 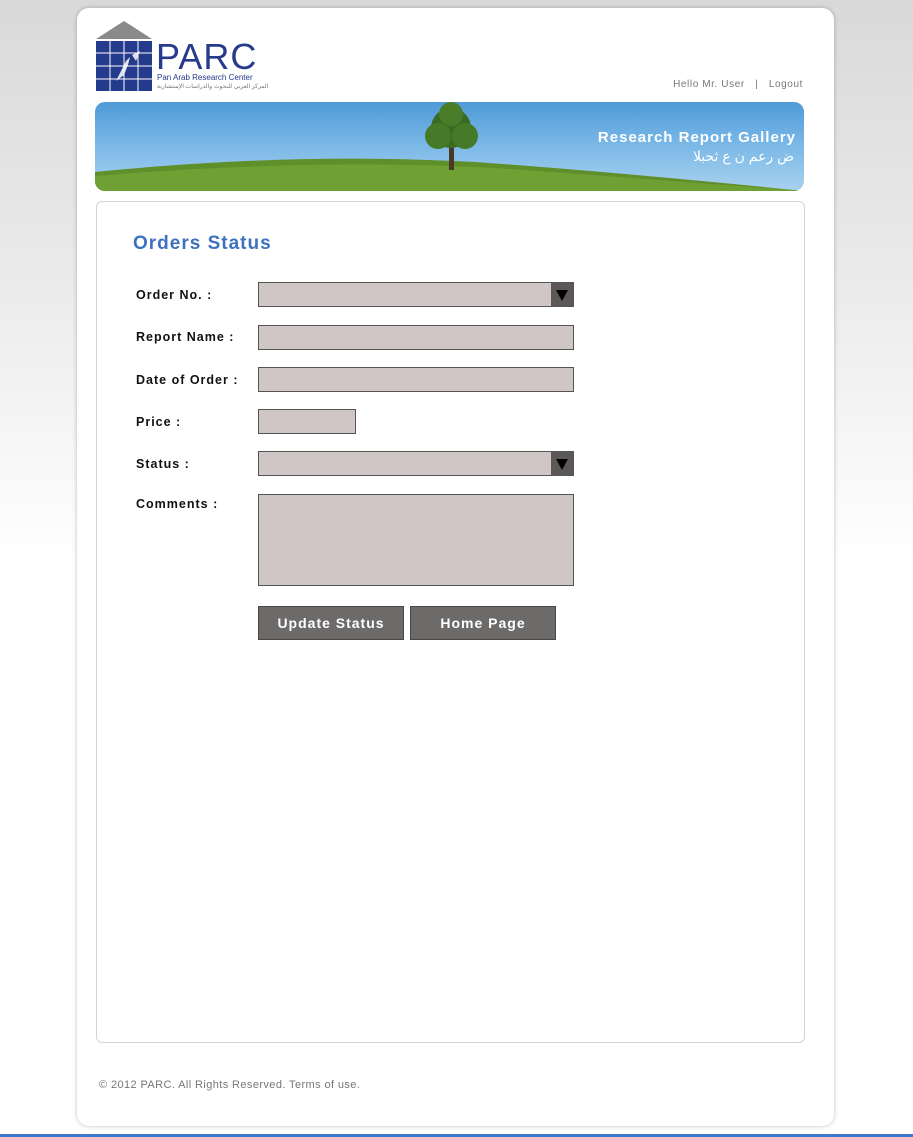 What do you see at coordinates (416, 463) in the screenshot?
I see `status-select` at bounding box center [416, 463].